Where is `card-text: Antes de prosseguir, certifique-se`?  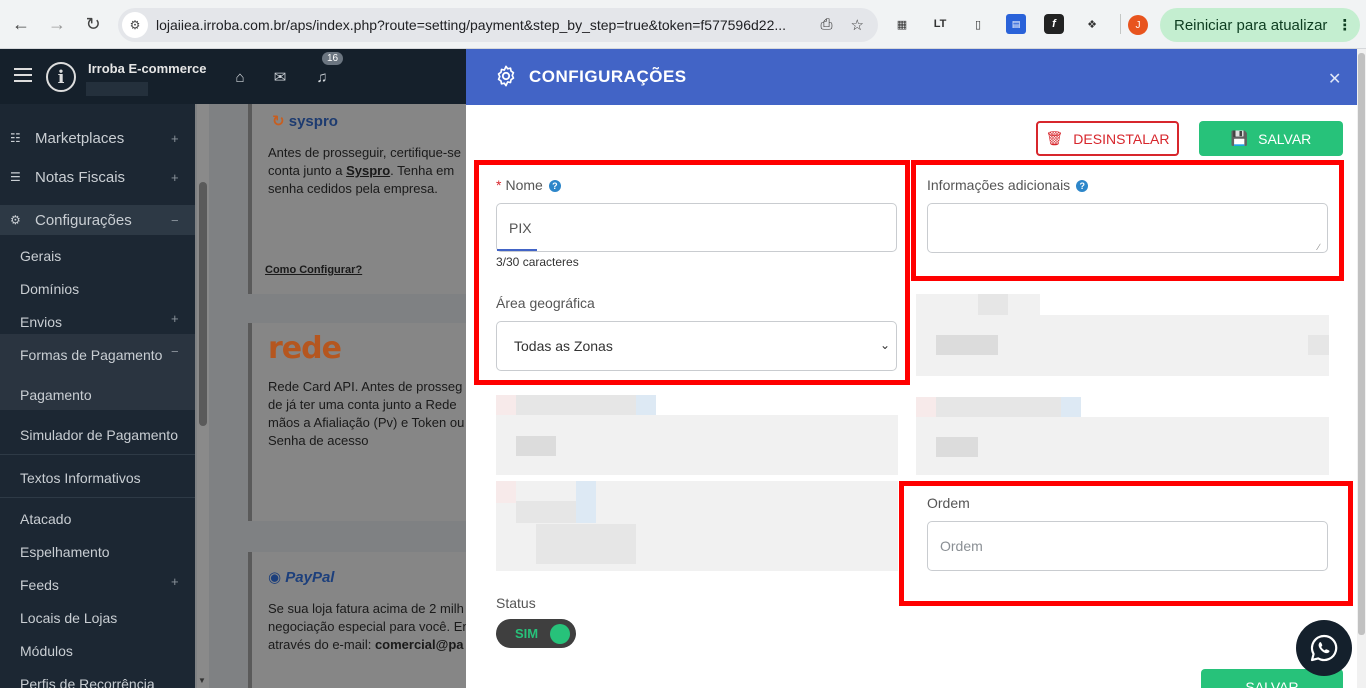 card-text: Antes de prosseguir, certifique-se is located at coordinates (364, 152).